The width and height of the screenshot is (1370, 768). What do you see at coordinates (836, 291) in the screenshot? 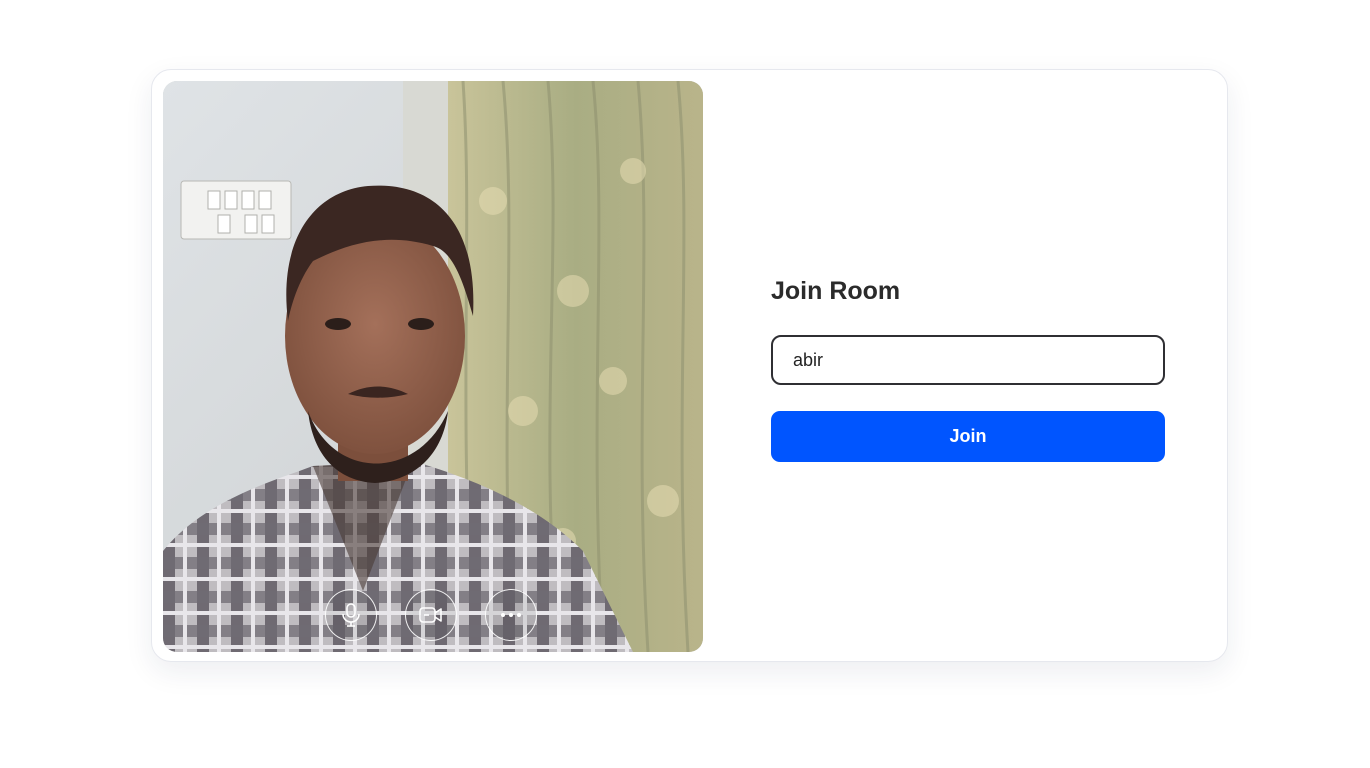
I see `page-title: Join Room` at bounding box center [836, 291].